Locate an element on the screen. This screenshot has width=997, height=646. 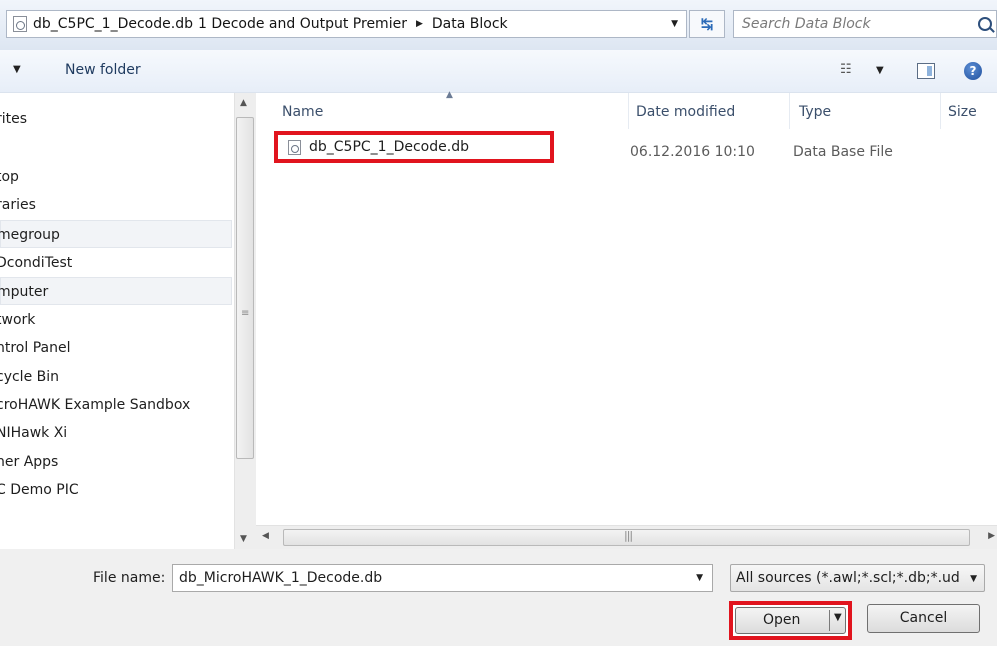
nav-item-dconditest: DcondiTest is located at coordinates (116, 263).